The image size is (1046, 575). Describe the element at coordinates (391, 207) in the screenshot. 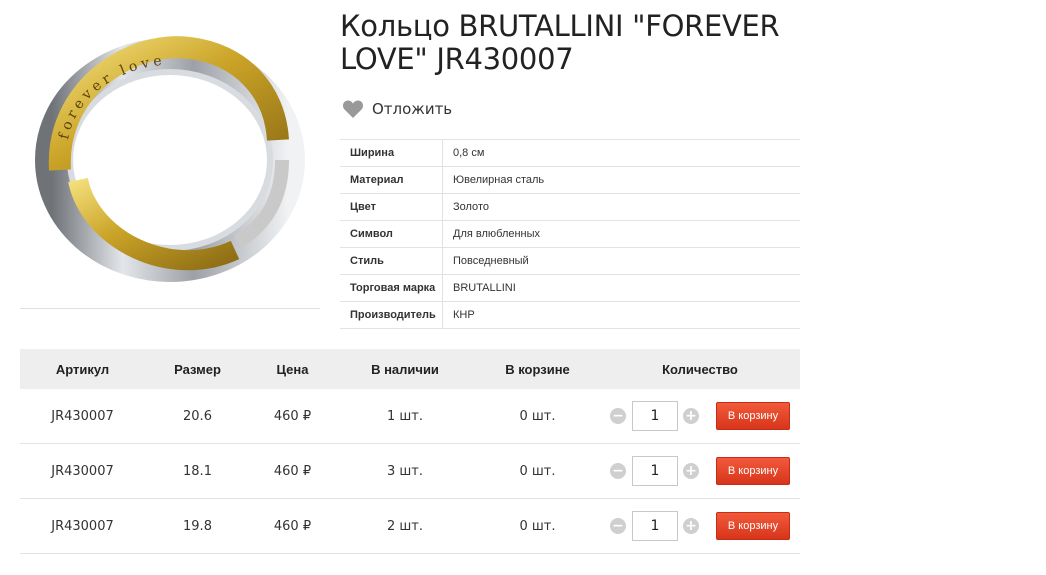

I see `property-name: Цвет` at that location.